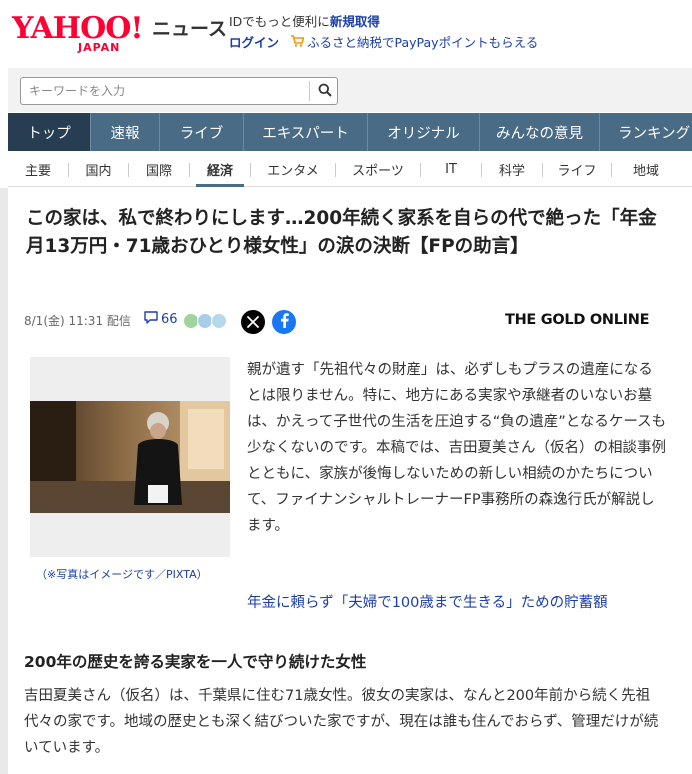  Describe the element at coordinates (163, 91) in the screenshot. I see `search-input` at that location.